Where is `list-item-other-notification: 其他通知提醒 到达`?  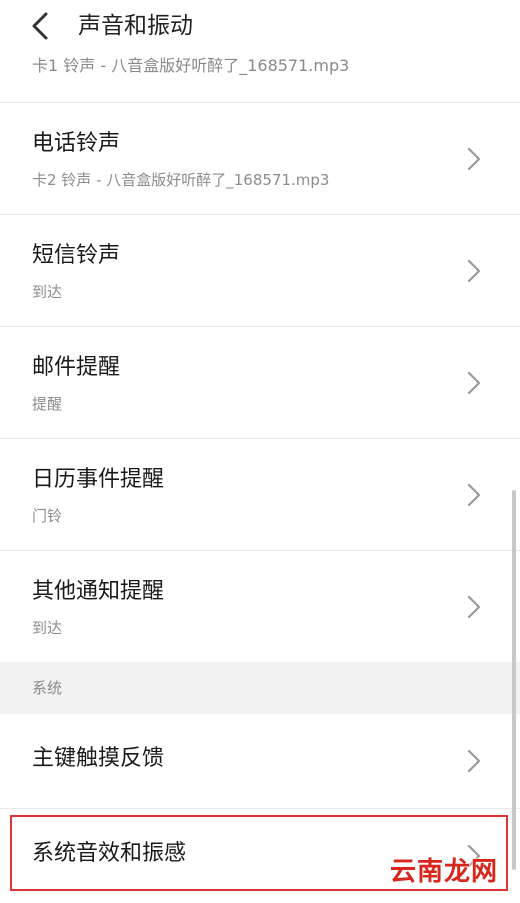
list-item-other-notification: 其他通知提醒 到达 is located at coordinates (260, 606).